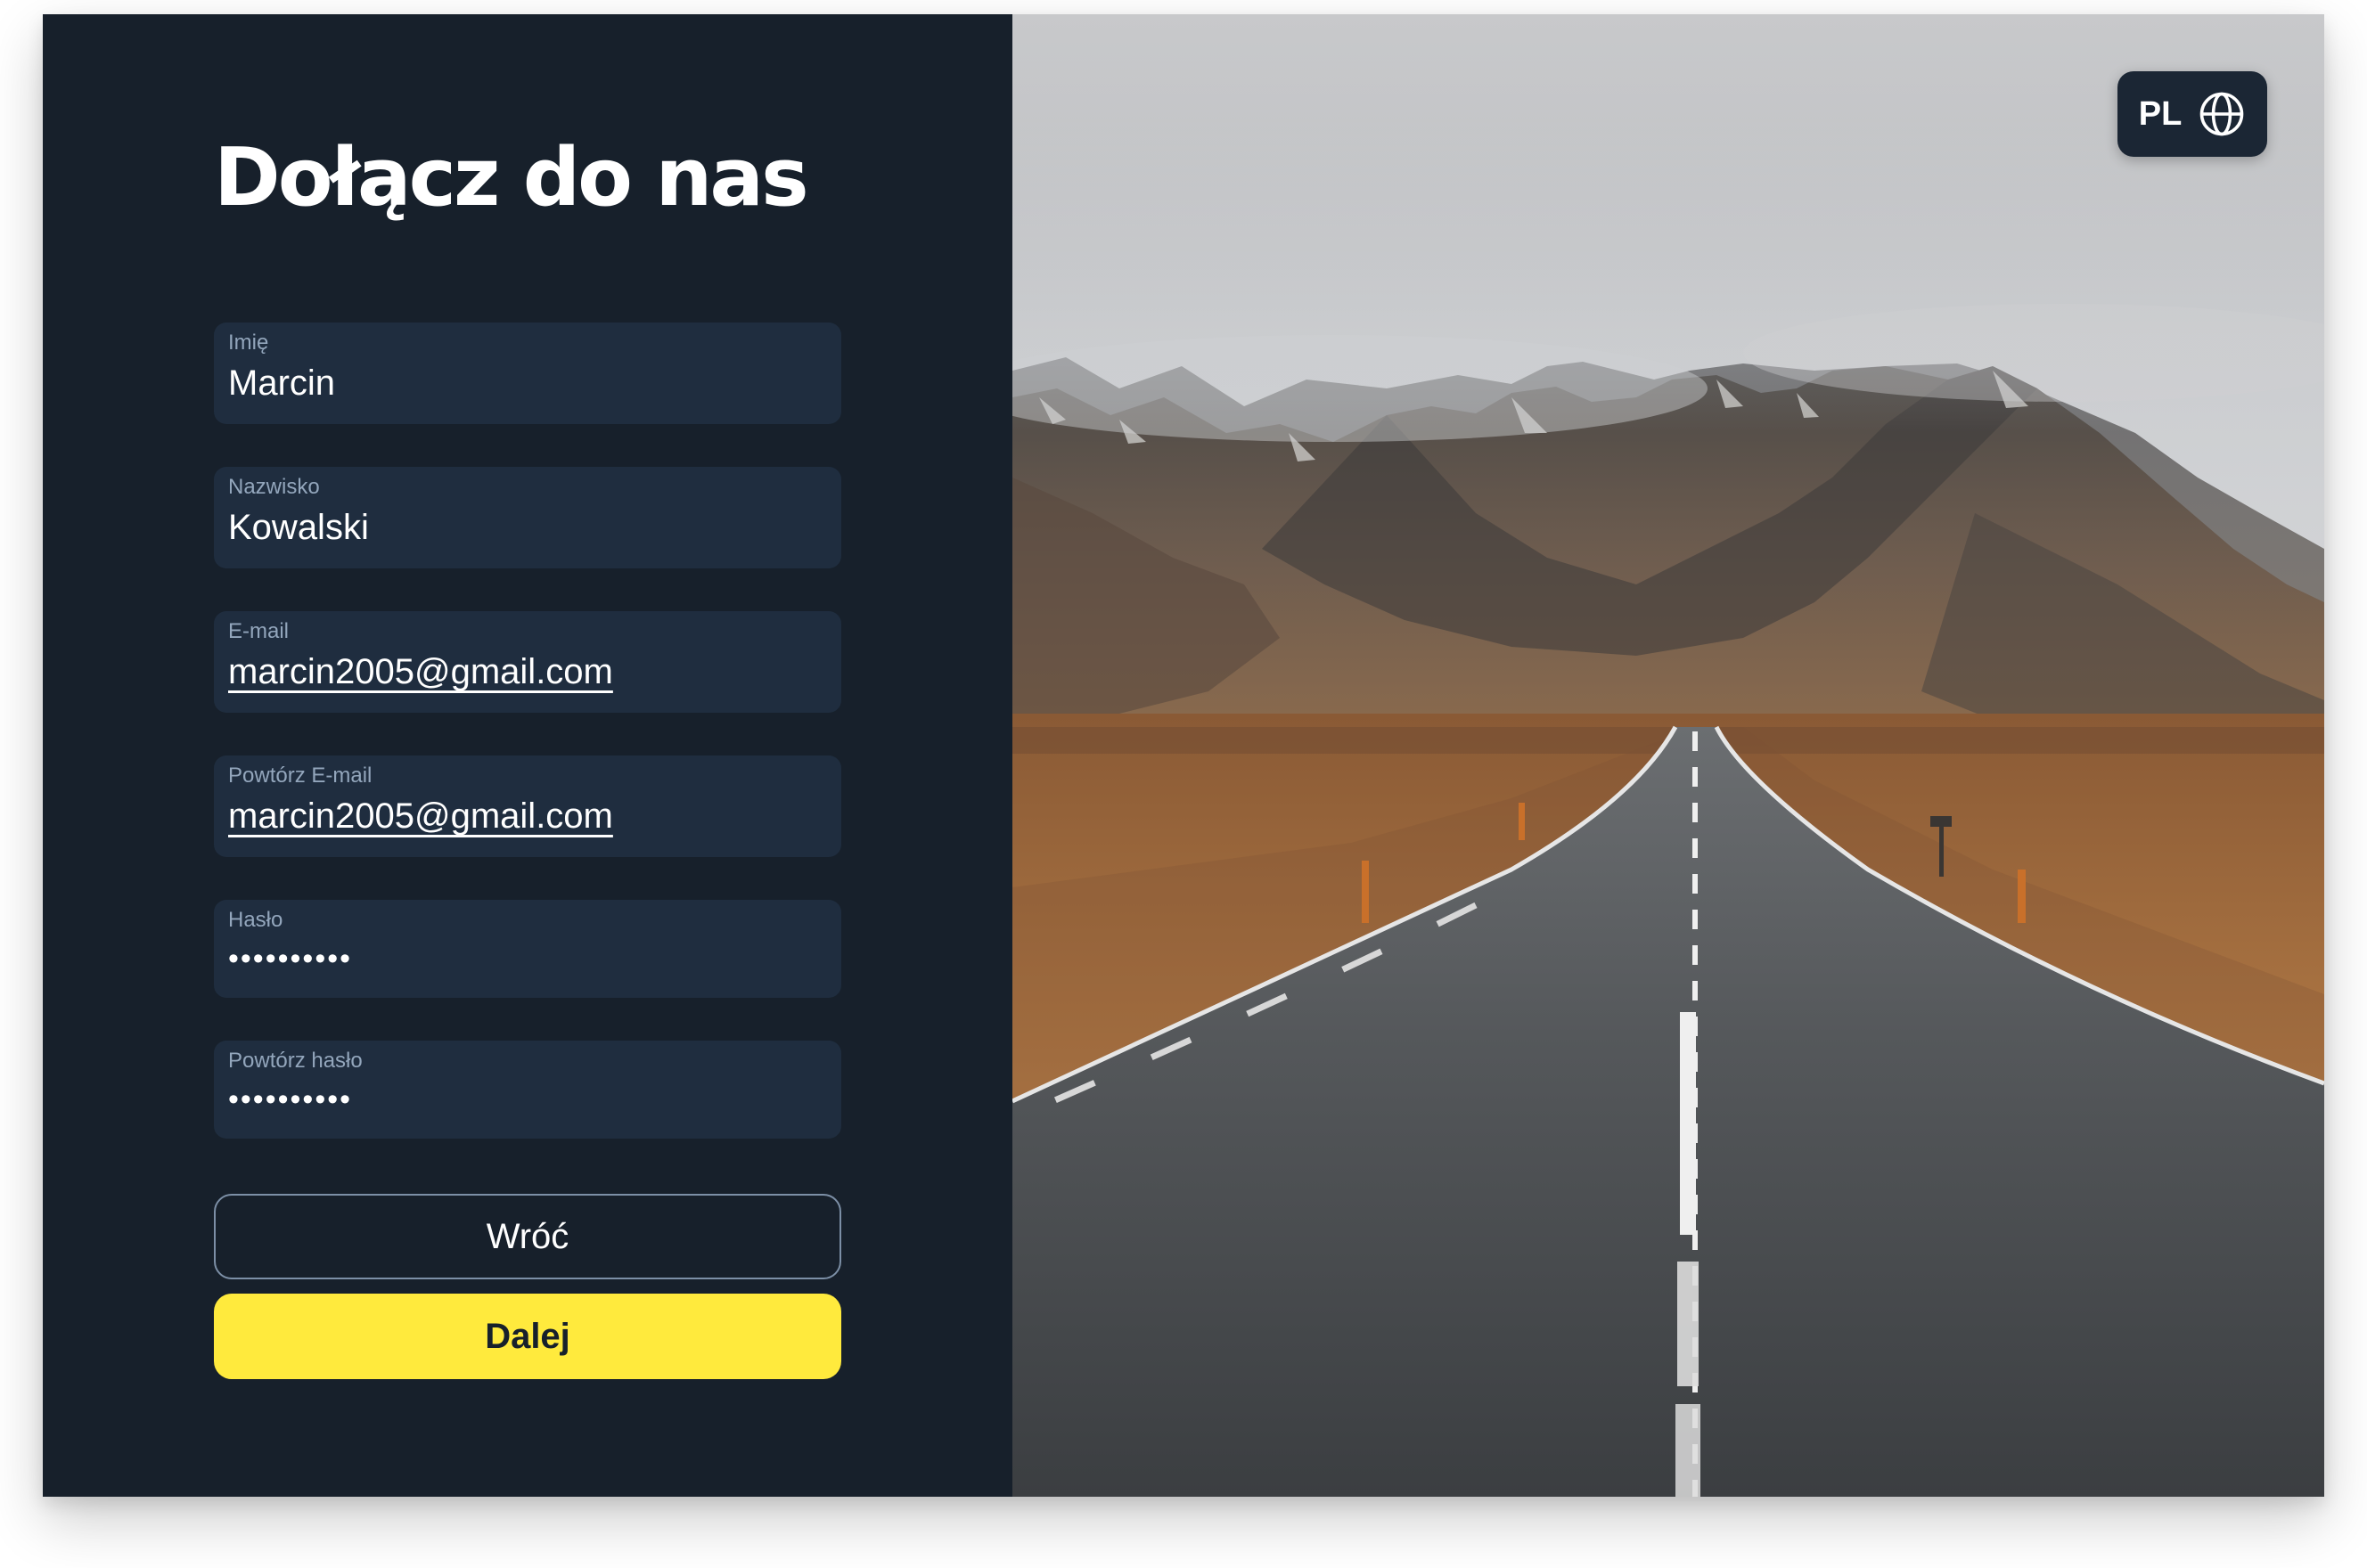 This screenshot has height=1568, width=2367. What do you see at coordinates (249, 343) in the screenshot?
I see `first-name-label: Imię` at bounding box center [249, 343].